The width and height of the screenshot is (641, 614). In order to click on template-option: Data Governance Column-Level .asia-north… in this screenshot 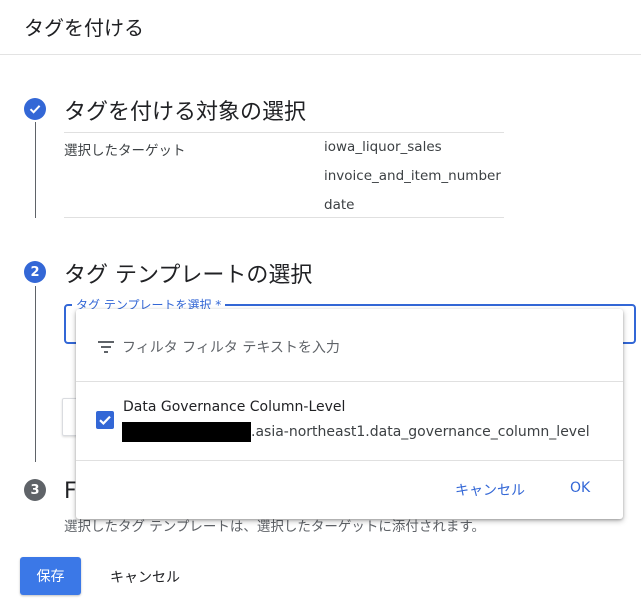, I will do `click(349, 421)`.